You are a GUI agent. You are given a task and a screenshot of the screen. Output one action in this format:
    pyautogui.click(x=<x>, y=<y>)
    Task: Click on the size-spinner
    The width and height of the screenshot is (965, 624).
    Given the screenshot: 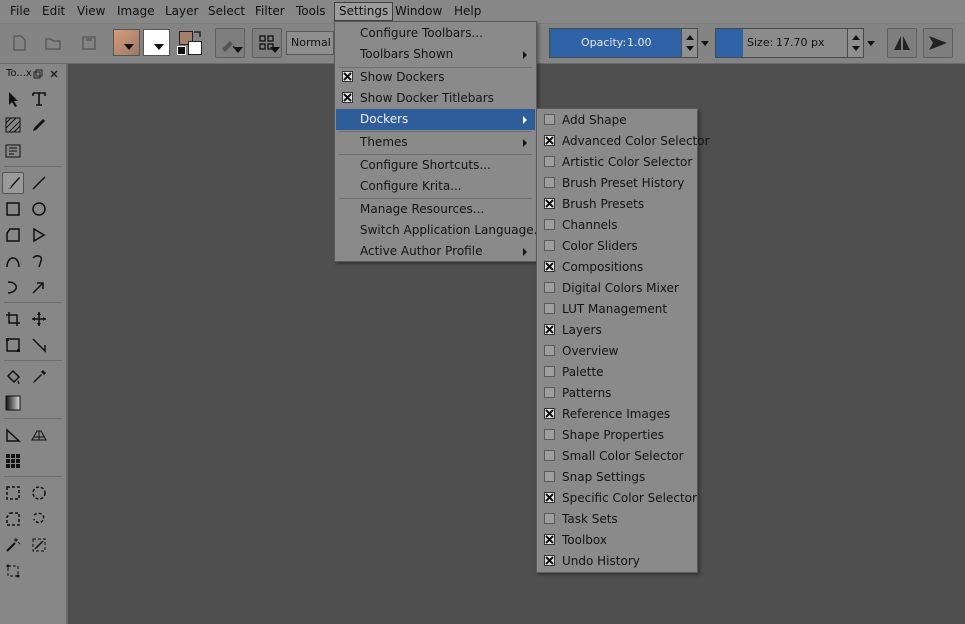 What is the action you would take?
    pyautogui.click(x=855, y=43)
    